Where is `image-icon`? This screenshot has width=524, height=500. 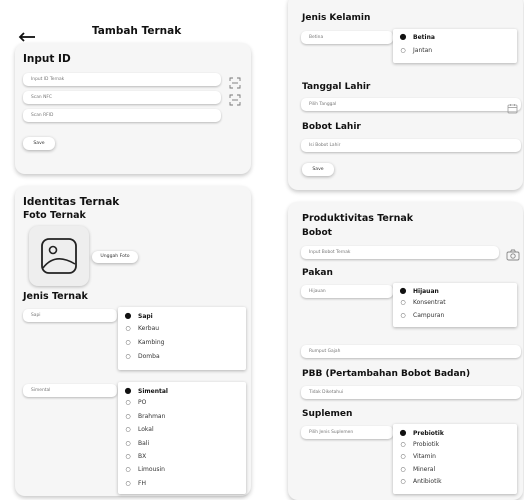 image-icon is located at coordinates (59, 256).